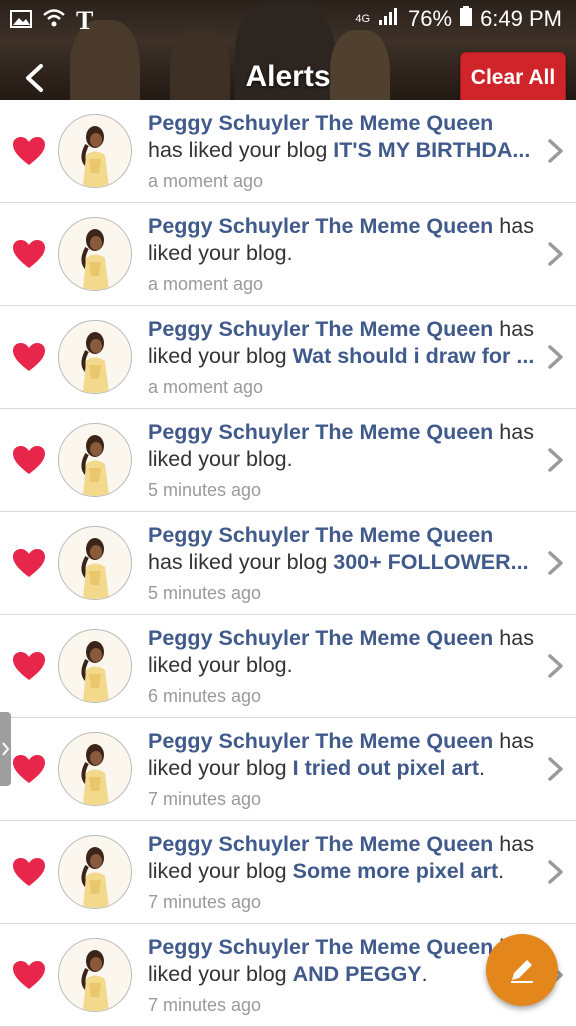  What do you see at coordinates (288, 58) in the screenshot?
I see `header: T 4G 76% 6:49 PM Alerts Clear All` at bounding box center [288, 58].